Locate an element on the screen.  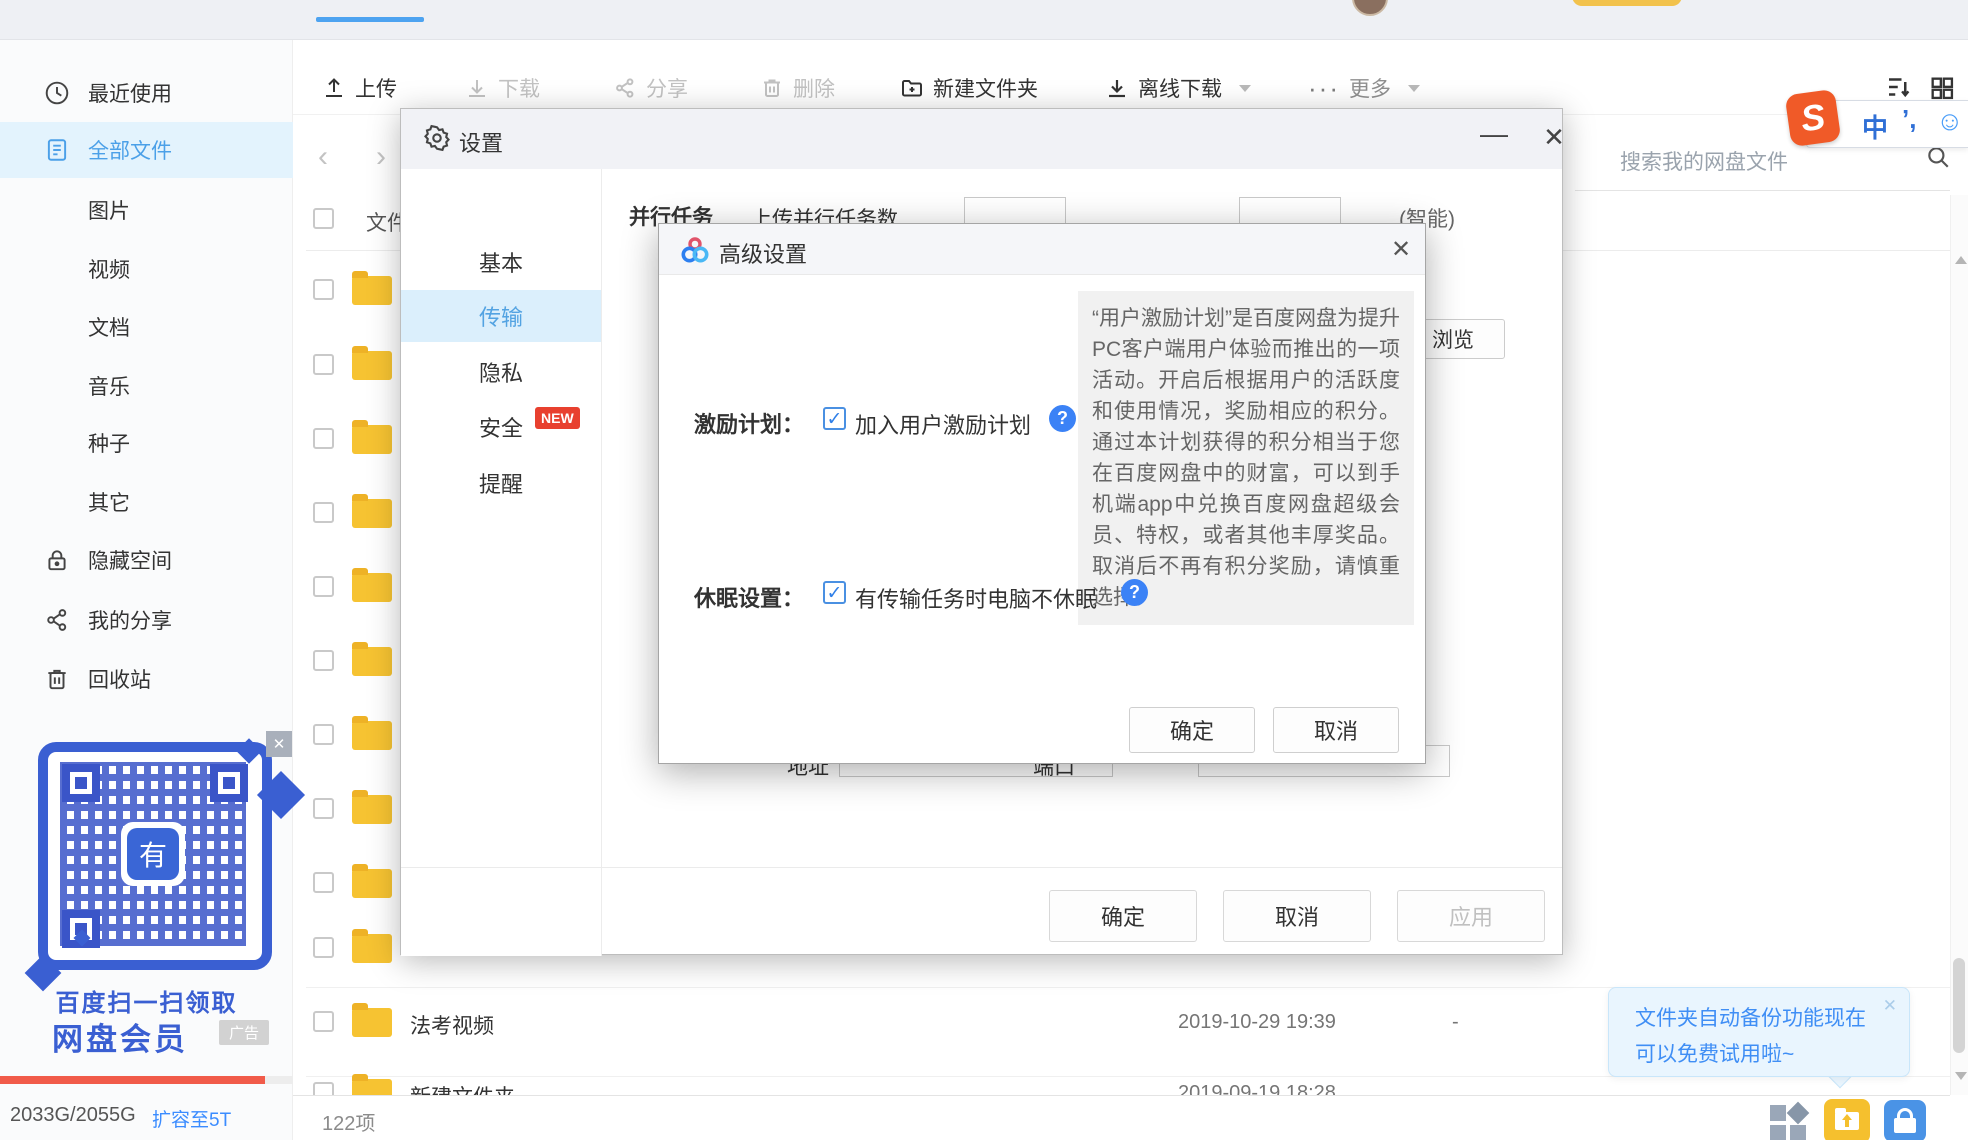
sidebar-item-label: 视频 is located at coordinates (109, 270).